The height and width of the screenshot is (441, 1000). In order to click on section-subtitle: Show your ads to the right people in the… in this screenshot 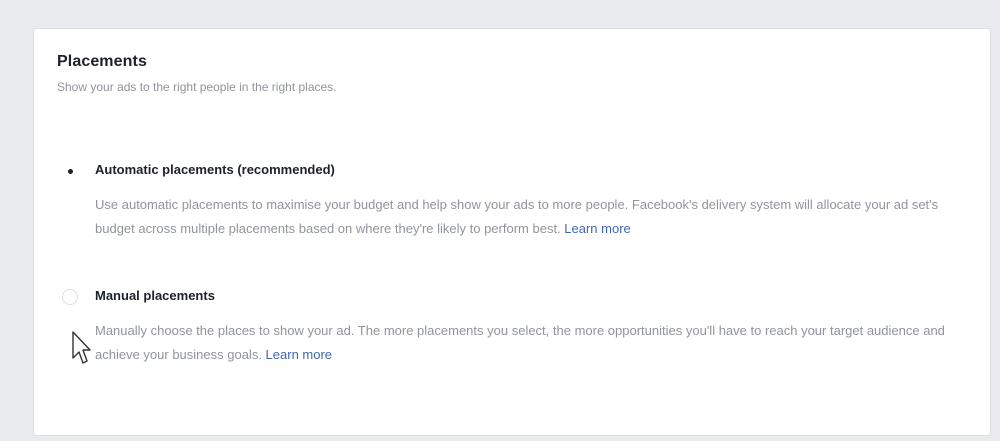, I will do `click(197, 87)`.